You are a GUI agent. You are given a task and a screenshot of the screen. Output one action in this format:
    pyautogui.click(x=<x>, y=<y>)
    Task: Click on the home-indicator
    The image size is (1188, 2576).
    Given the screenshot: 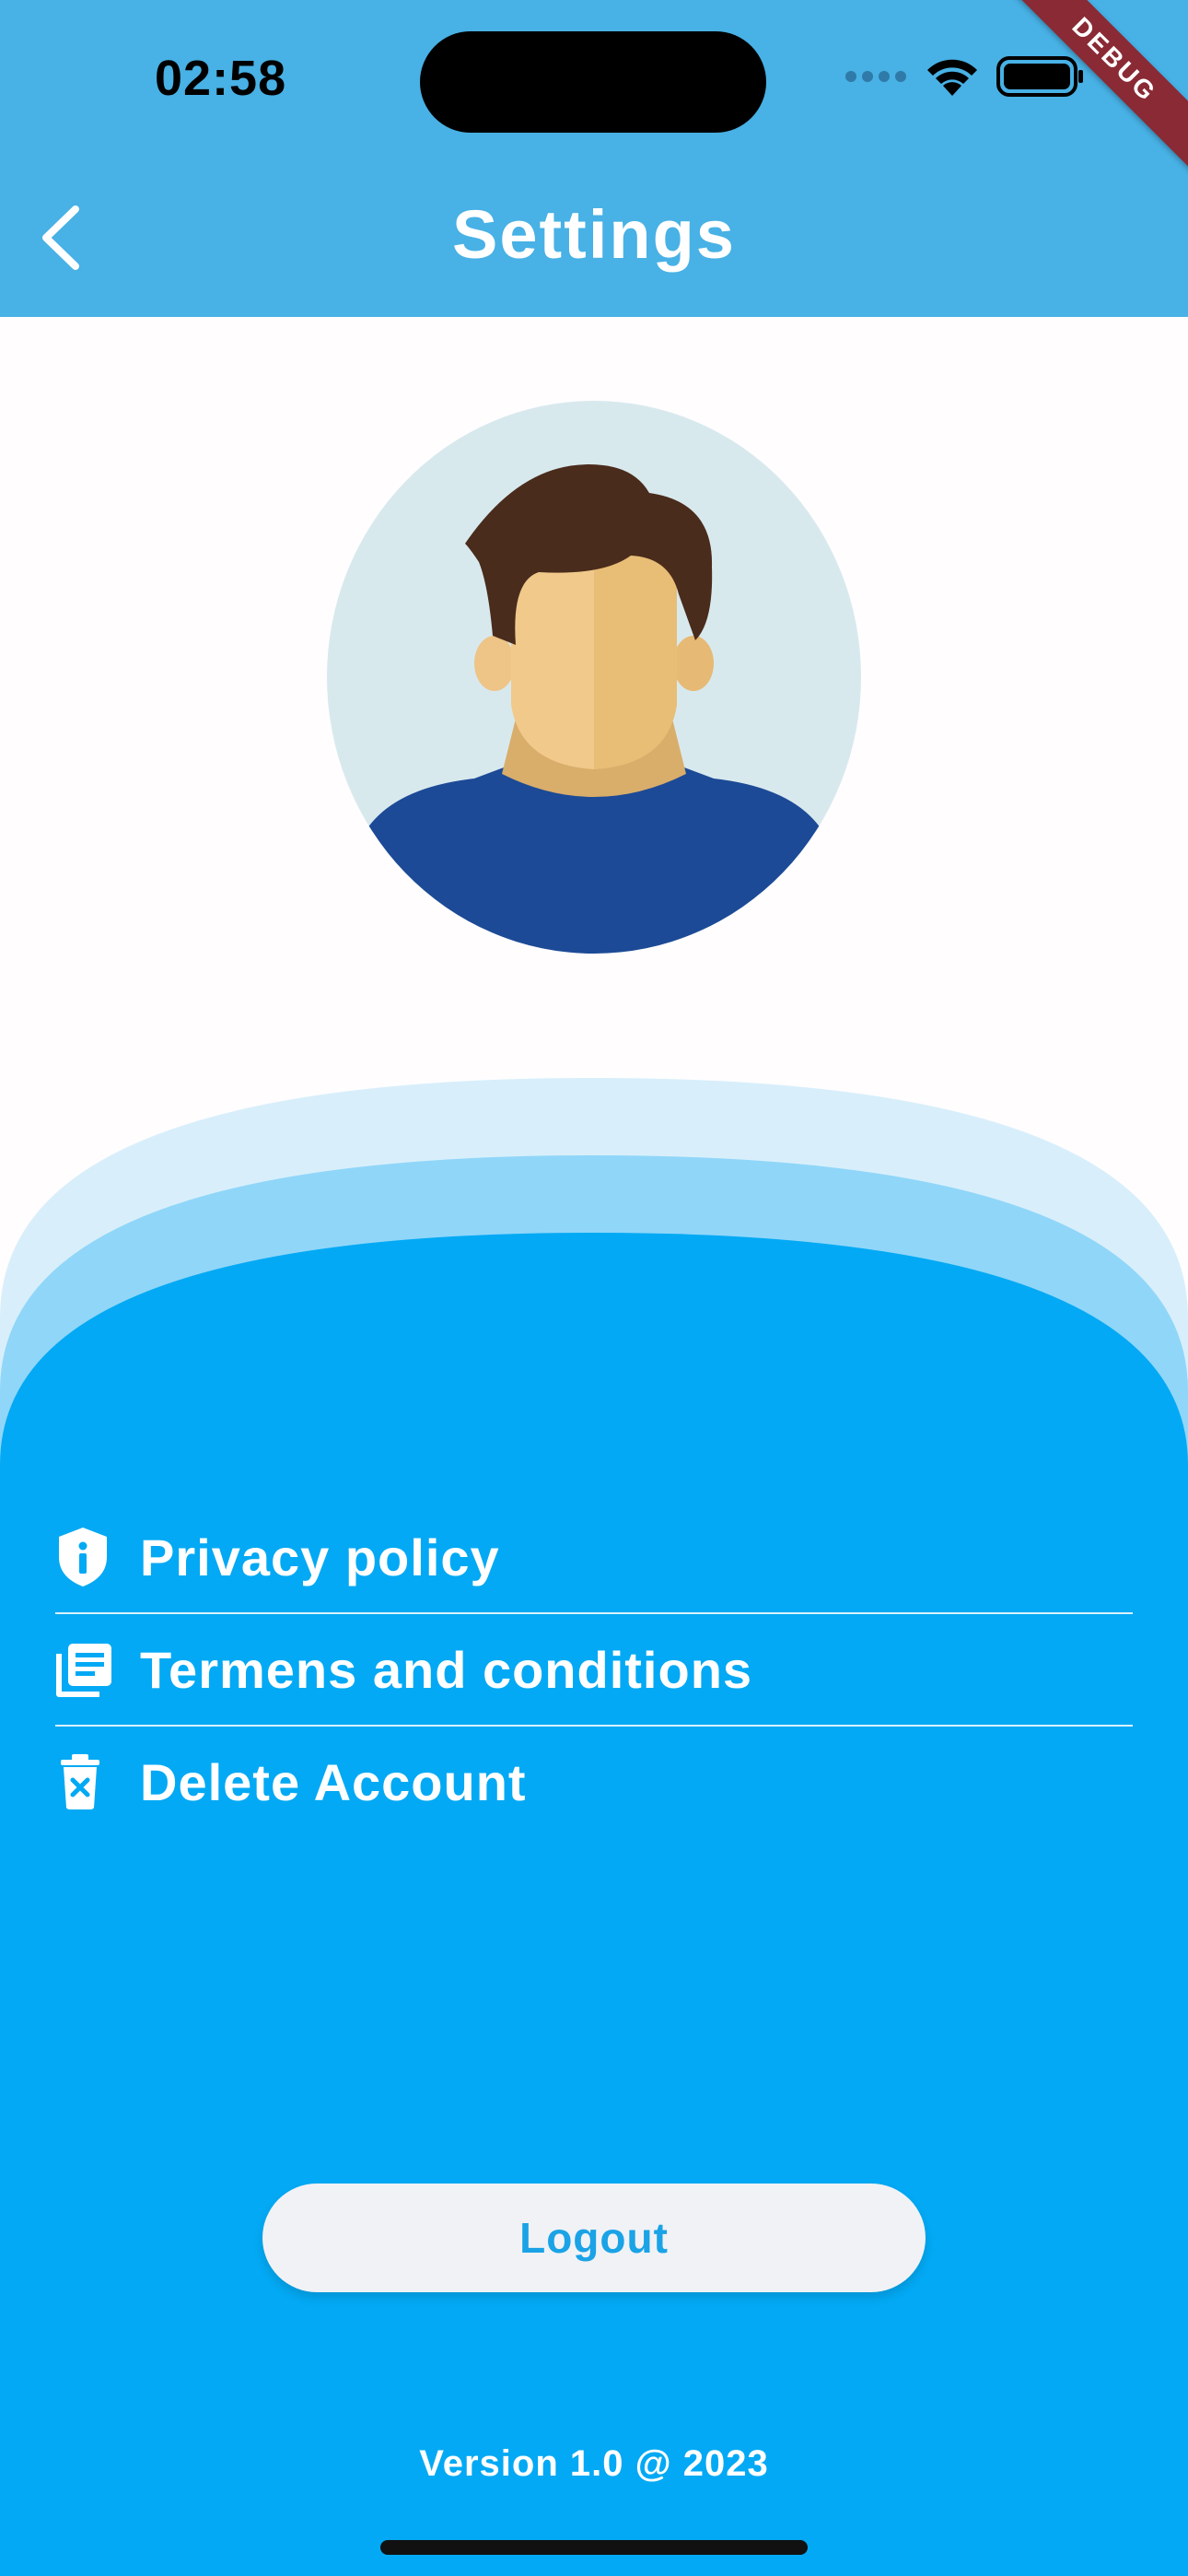 What is the action you would take?
    pyautogui.click(x=594, y=2547)
    